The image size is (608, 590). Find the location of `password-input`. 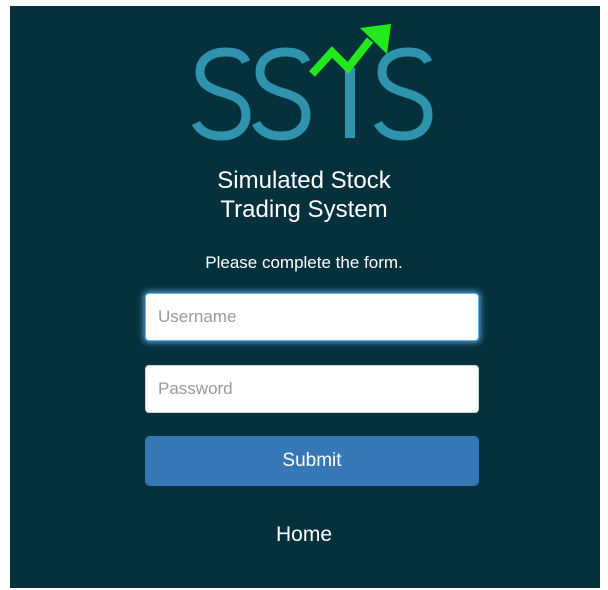

password-input is located at coordinates (312, 389).